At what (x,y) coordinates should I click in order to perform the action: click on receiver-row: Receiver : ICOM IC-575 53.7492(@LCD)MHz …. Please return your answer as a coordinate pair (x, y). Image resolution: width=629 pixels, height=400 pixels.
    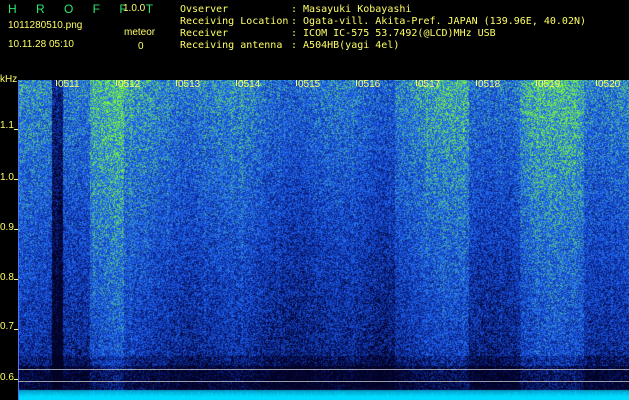
    Looking at the image, I should click on (400, 34).